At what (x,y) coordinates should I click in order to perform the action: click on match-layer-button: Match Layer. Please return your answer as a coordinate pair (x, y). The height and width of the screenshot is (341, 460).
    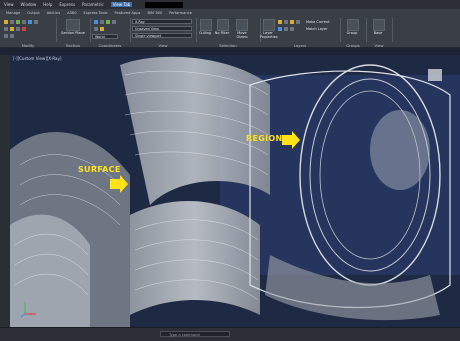
    Looking at the image, I should click on (322, 29).